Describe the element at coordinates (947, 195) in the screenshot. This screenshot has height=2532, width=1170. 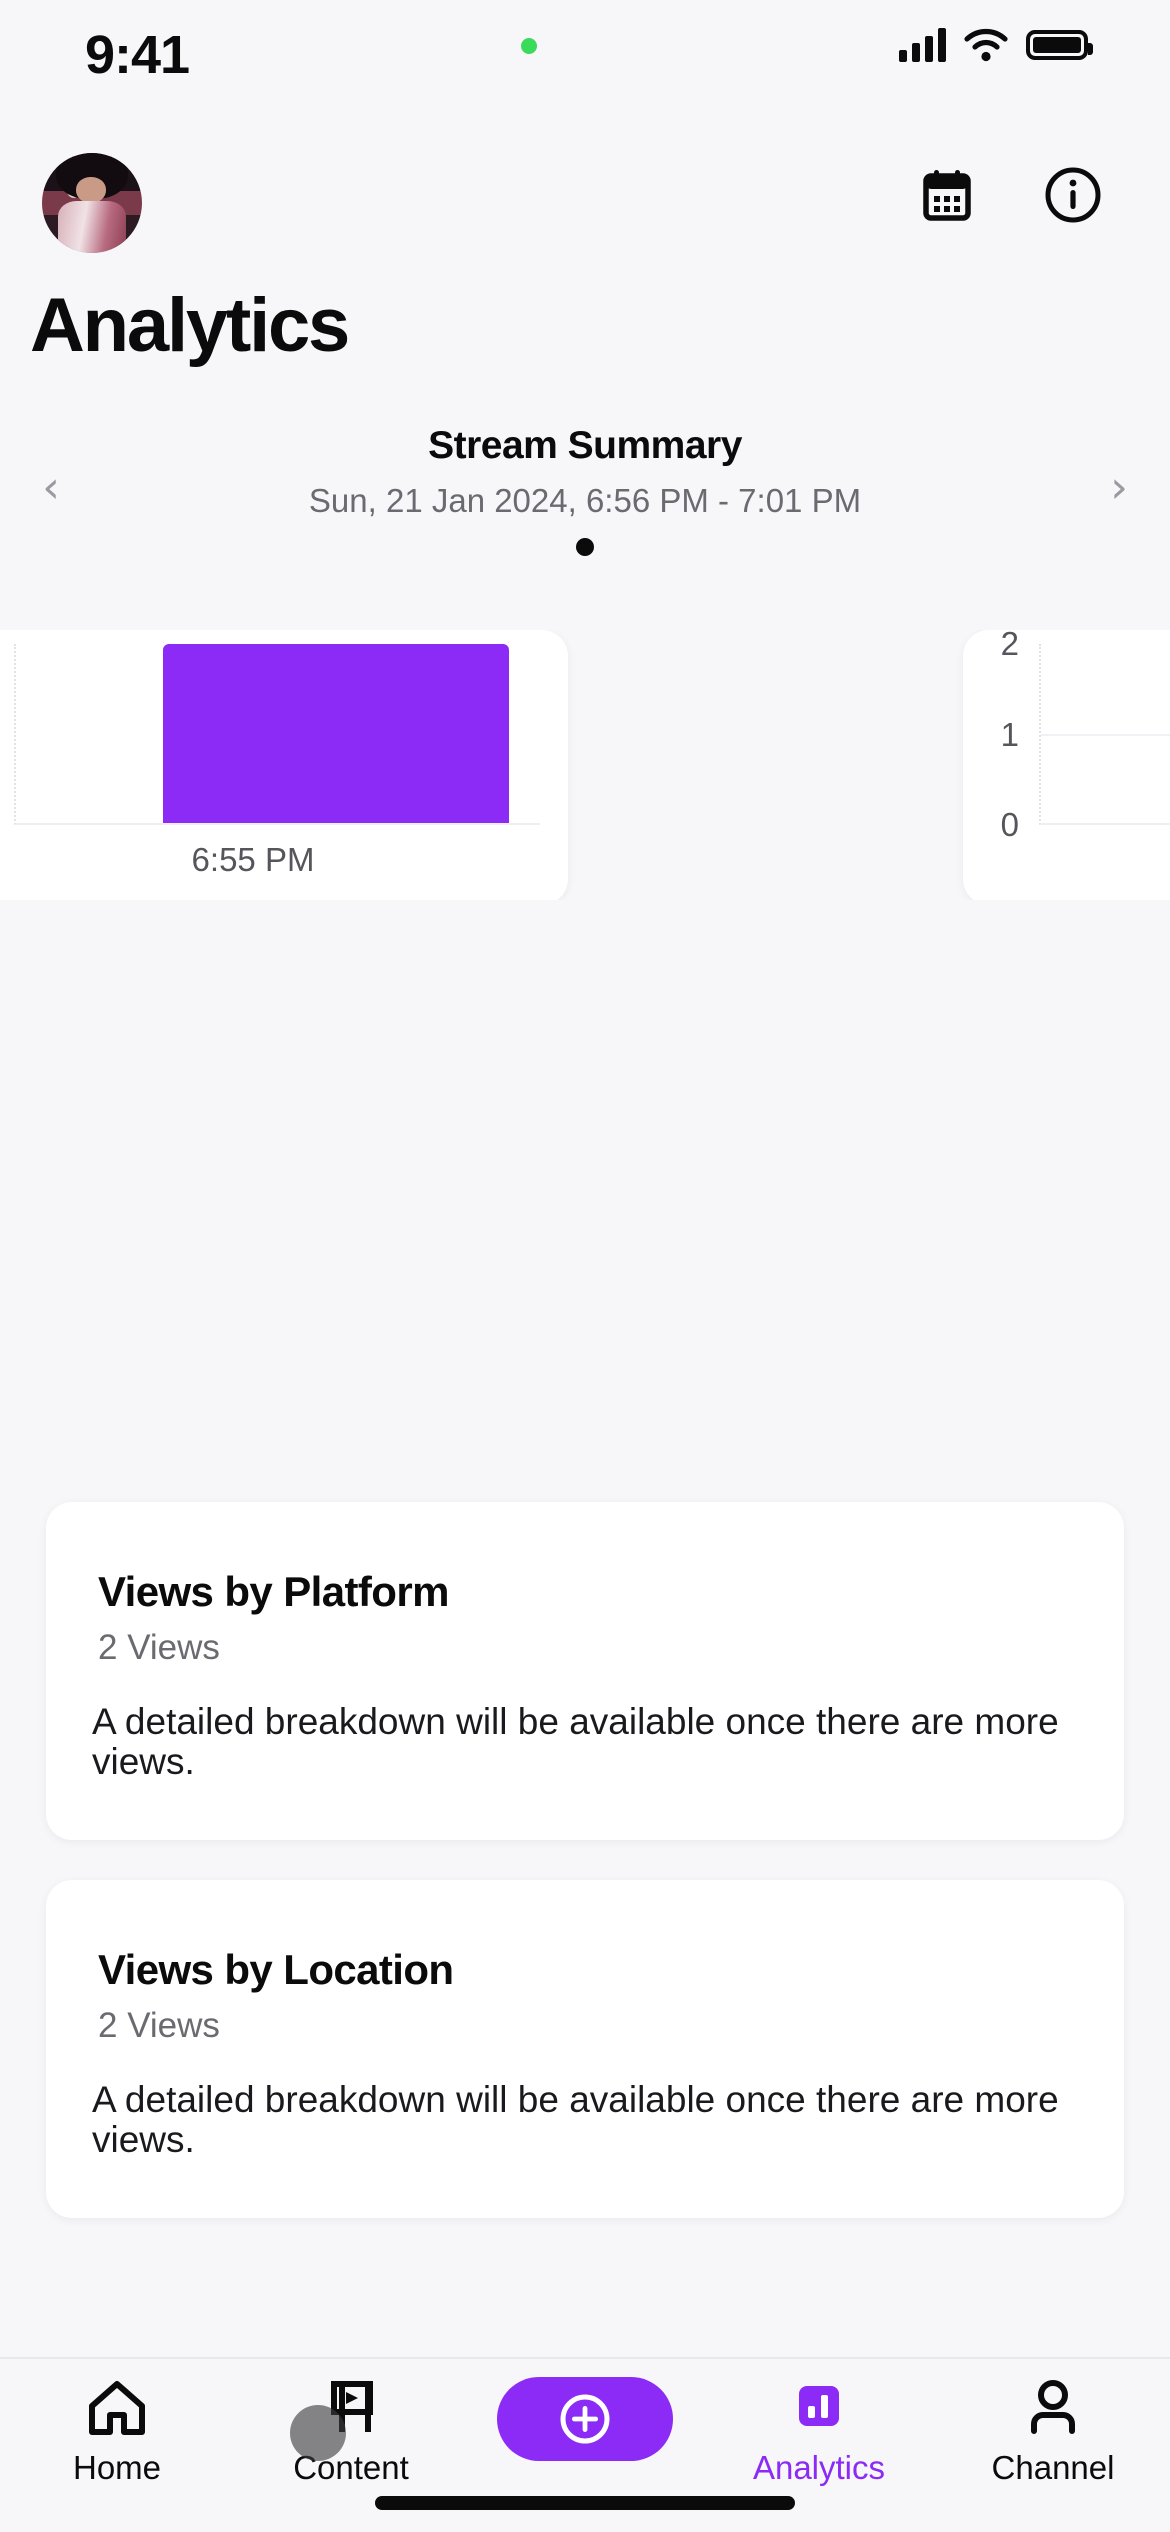
I see `calendar-icon` at that location.